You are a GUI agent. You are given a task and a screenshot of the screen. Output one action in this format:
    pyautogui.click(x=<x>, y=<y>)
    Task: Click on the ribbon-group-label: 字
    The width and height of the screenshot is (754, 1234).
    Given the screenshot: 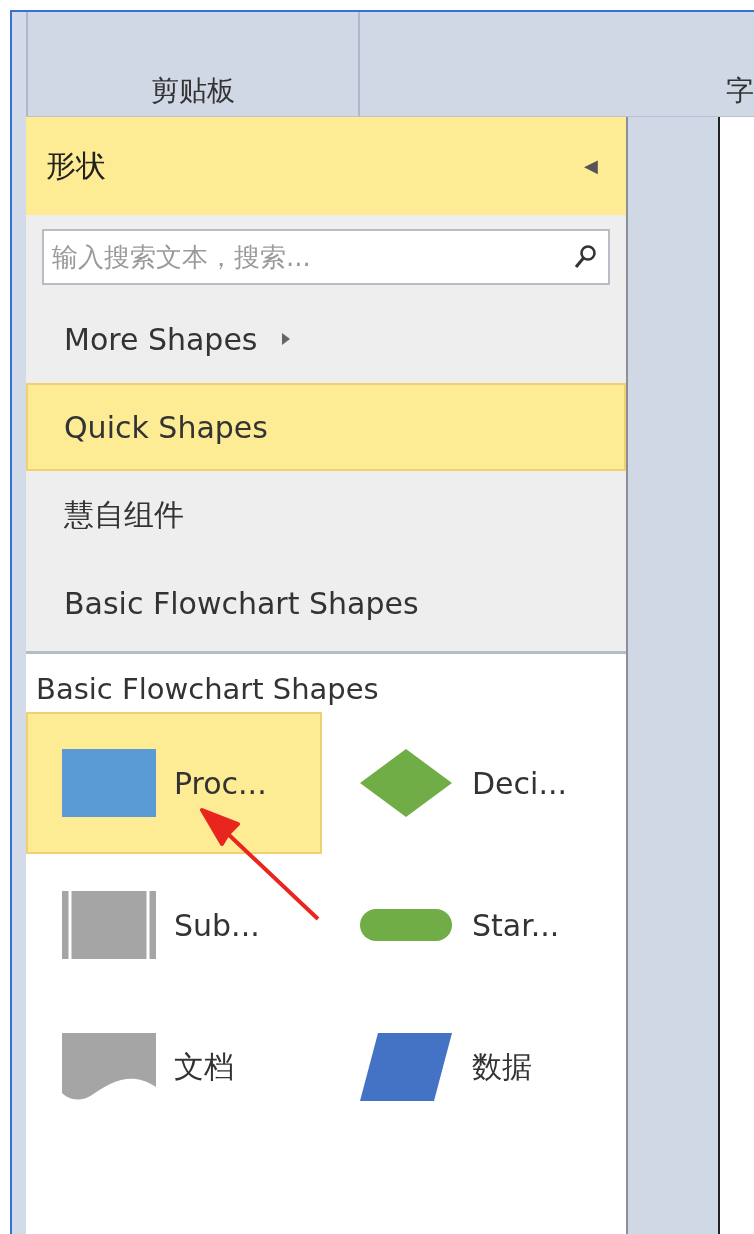 What is the action you would take?
    pyautogui.click(x=740, y=91)
    